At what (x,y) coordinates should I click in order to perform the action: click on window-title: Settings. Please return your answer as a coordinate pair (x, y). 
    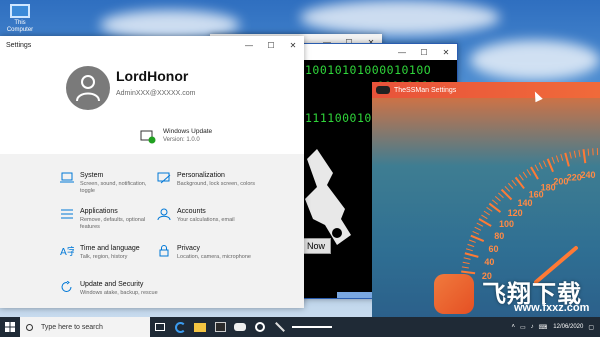
    Looking at the image, I should click on (19, 45).